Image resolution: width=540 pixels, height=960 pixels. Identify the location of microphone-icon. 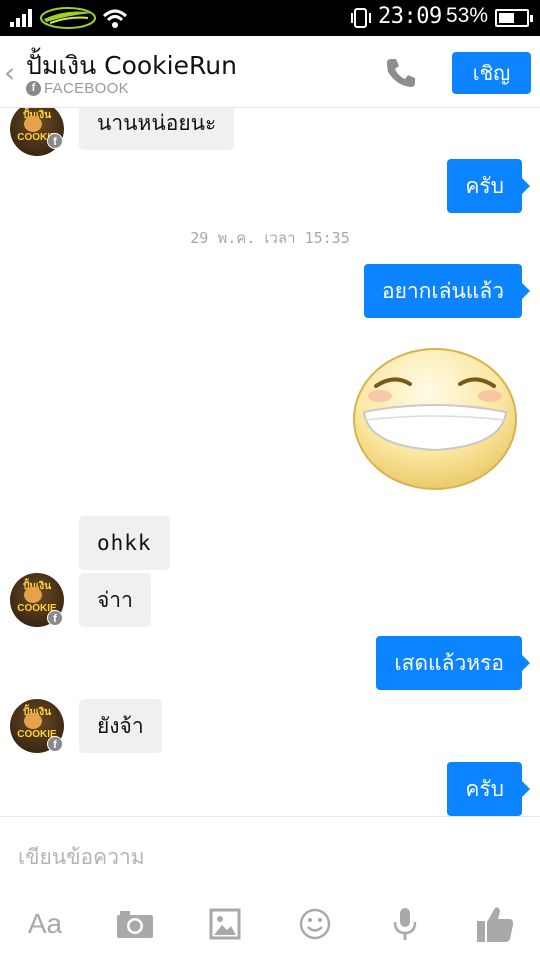
(405, 924).